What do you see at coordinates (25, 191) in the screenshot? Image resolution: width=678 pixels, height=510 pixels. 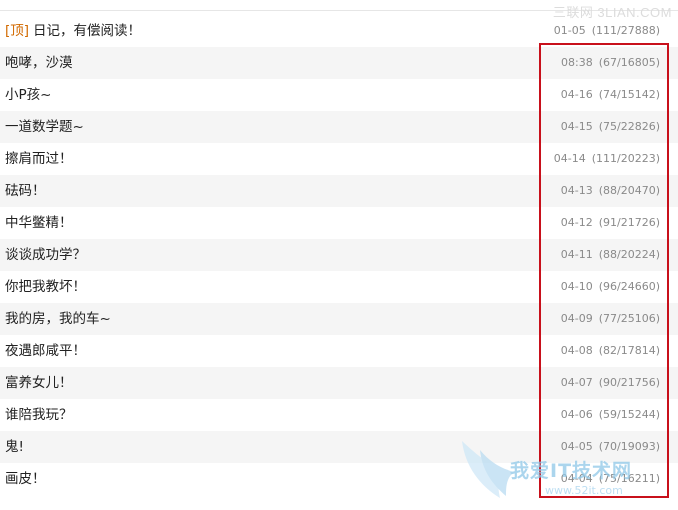 I see `post-title: 砝码！` at bounding box center [25, 191].